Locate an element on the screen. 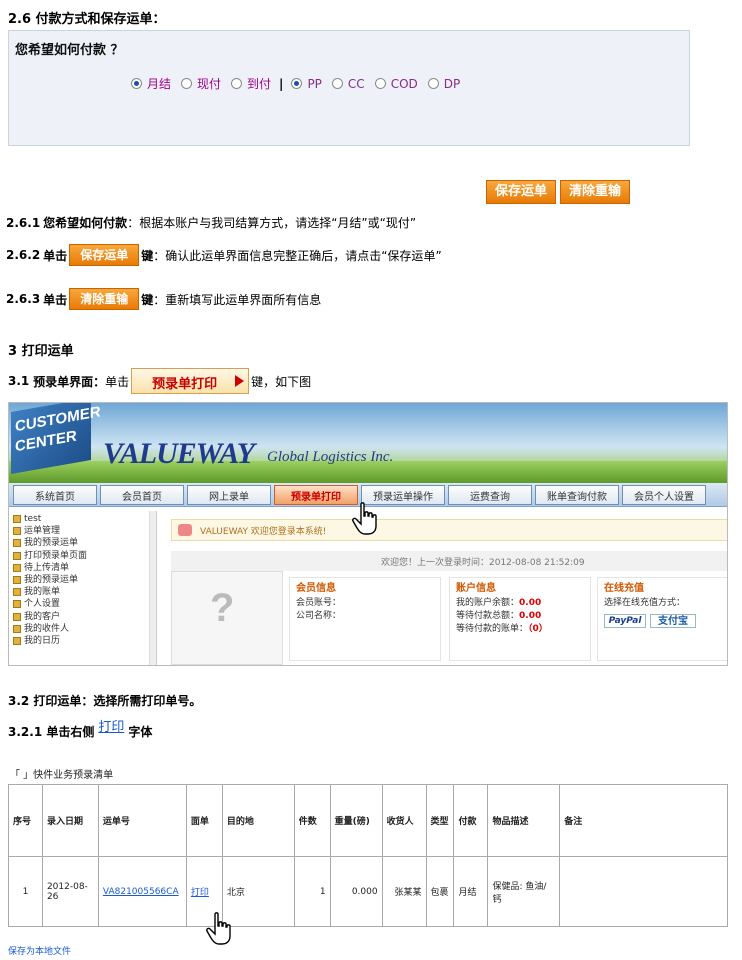 The width and height of the screenshot is (742, 960). avatar-placeholder: ? is located at coordinates (227, 618).